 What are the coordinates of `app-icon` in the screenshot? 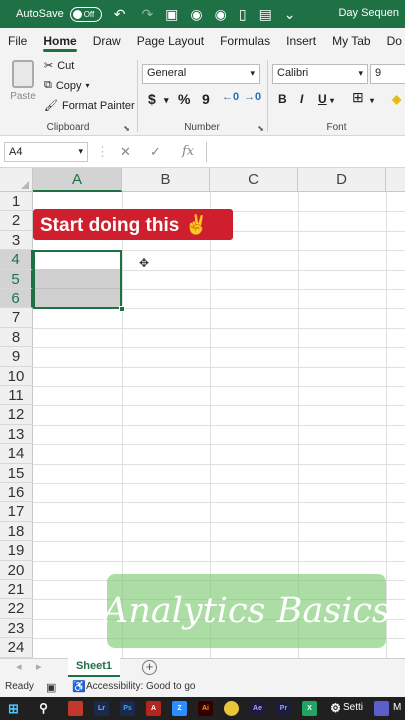 It's located at (75, 708).